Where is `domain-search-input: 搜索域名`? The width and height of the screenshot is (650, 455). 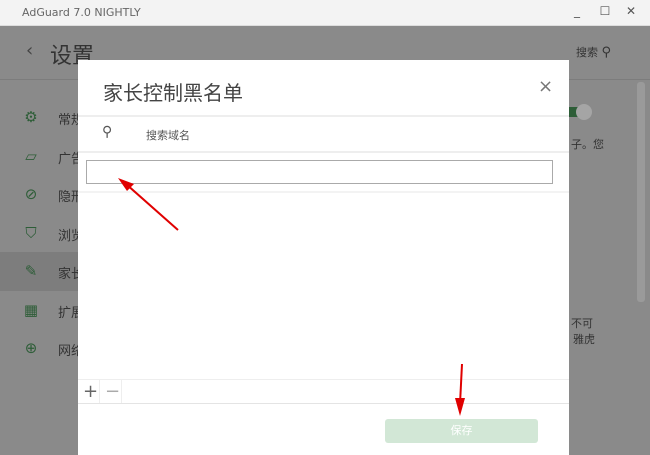 domain-search-input: 搜索域名 is located at coordinates (168, 135).